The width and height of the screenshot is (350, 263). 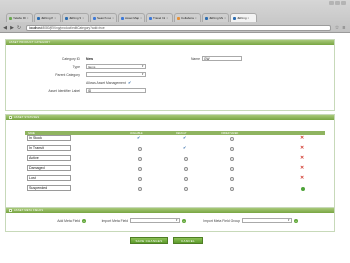 What do you see at coordinates (116, 74) in the screenshot?
I see `parent-category-select: ▼` at bounding box center [116, 74].